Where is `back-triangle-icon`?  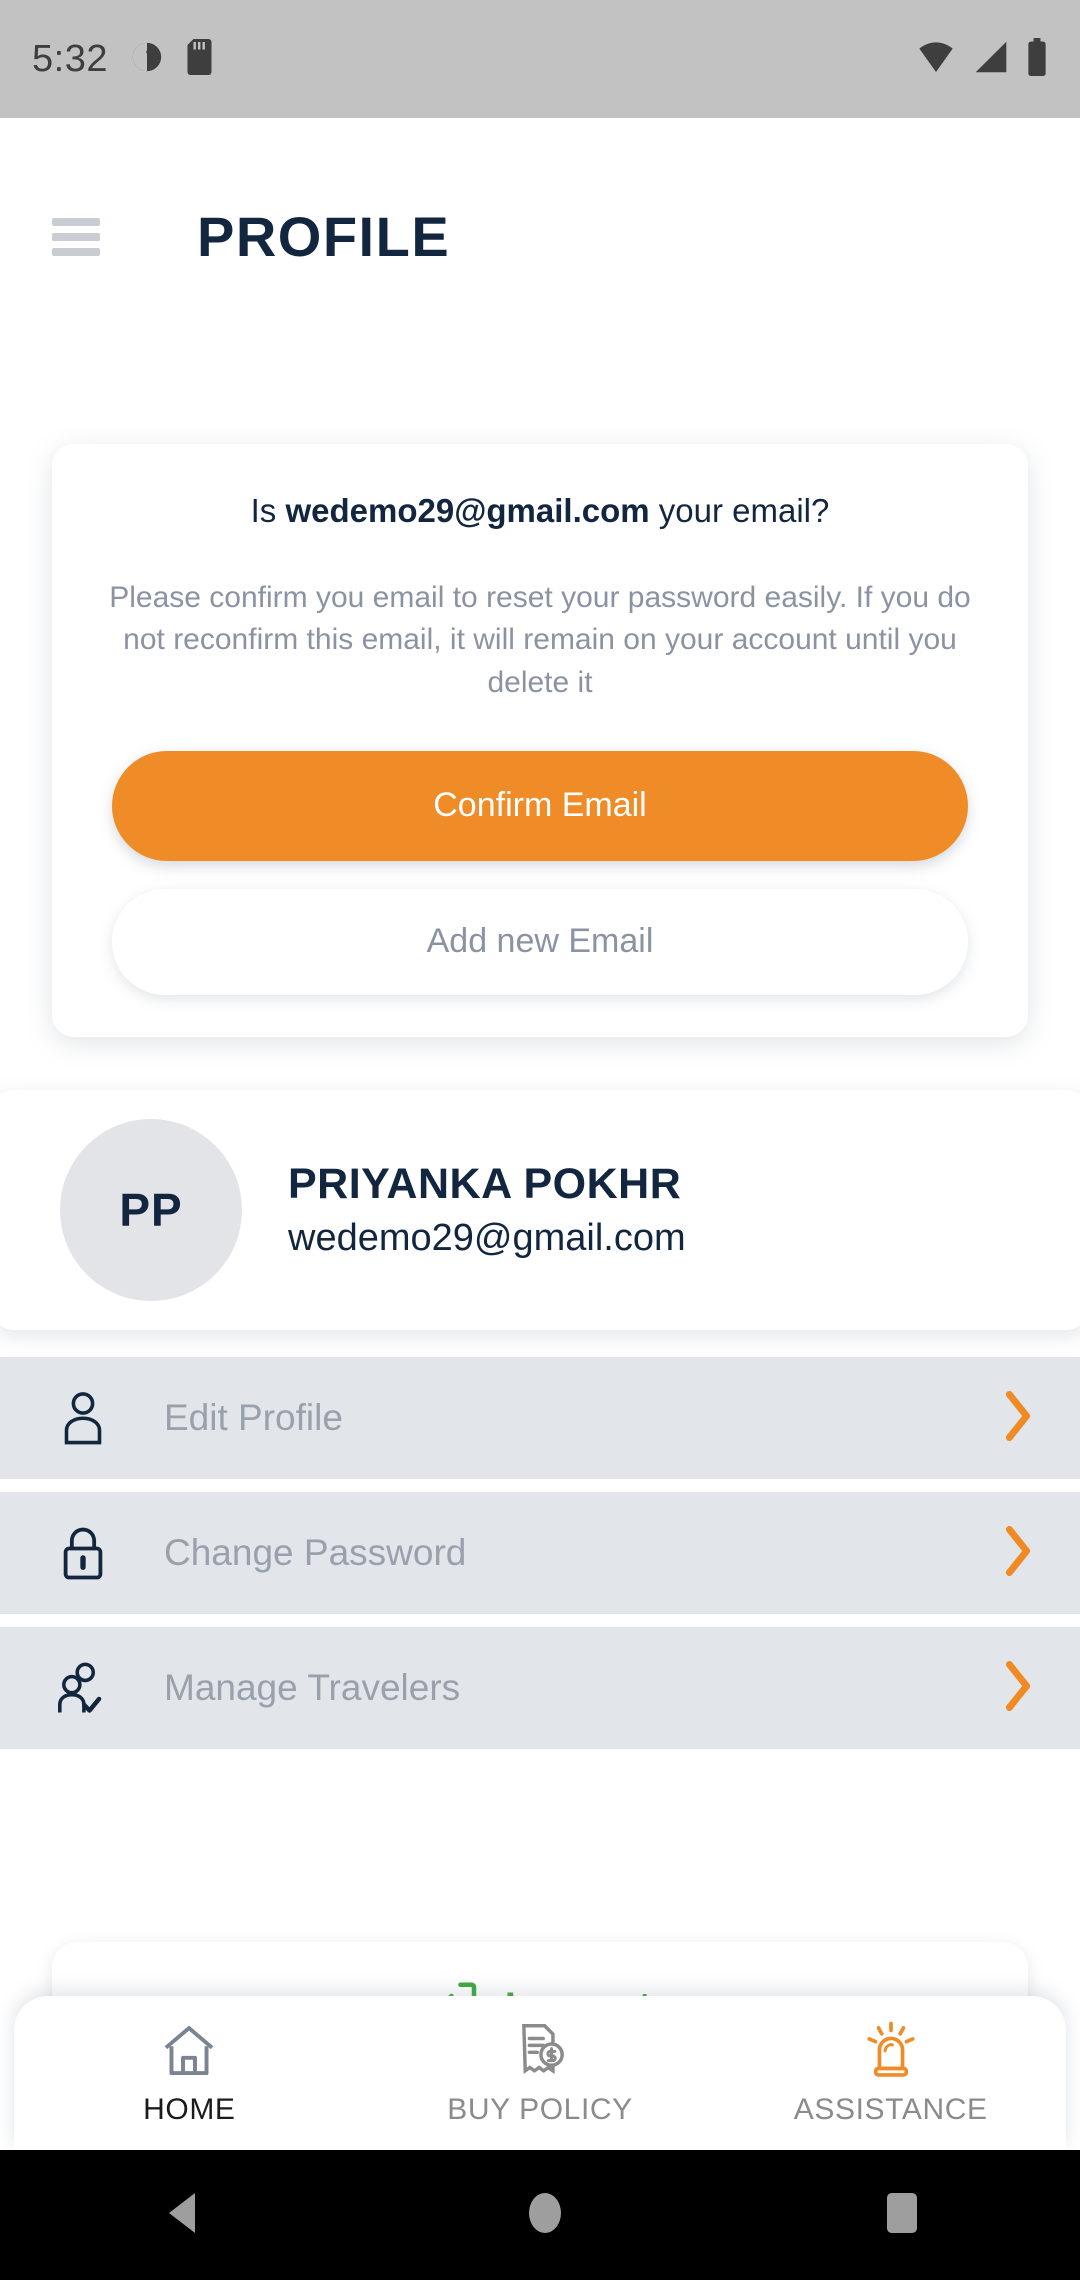
back-triangle-icon is located at coordinates (183, 2215).